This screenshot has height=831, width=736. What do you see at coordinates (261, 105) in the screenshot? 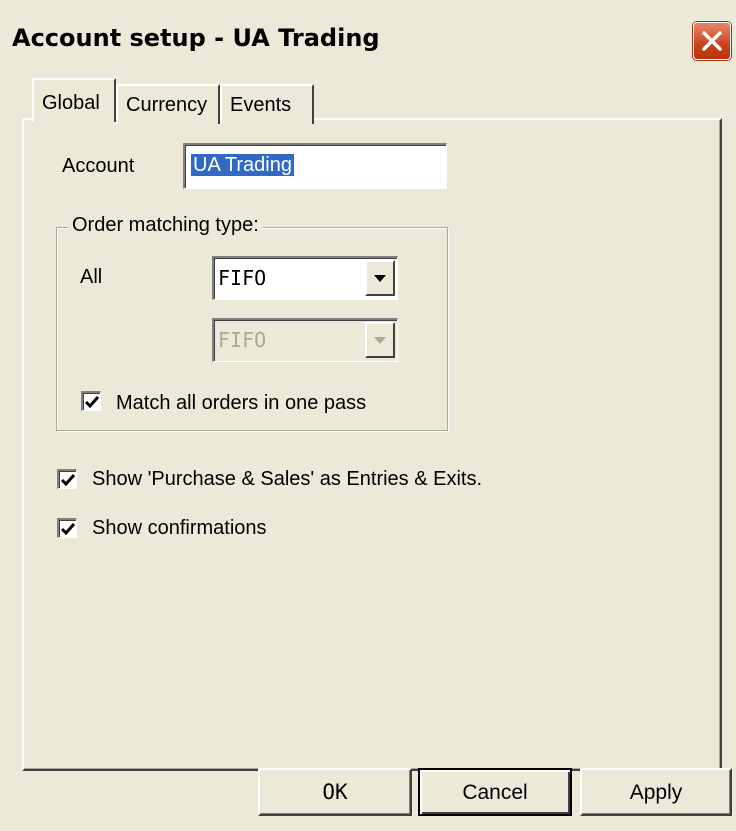
I see `tab-events-label: Events` at bounding box center [261, 105].